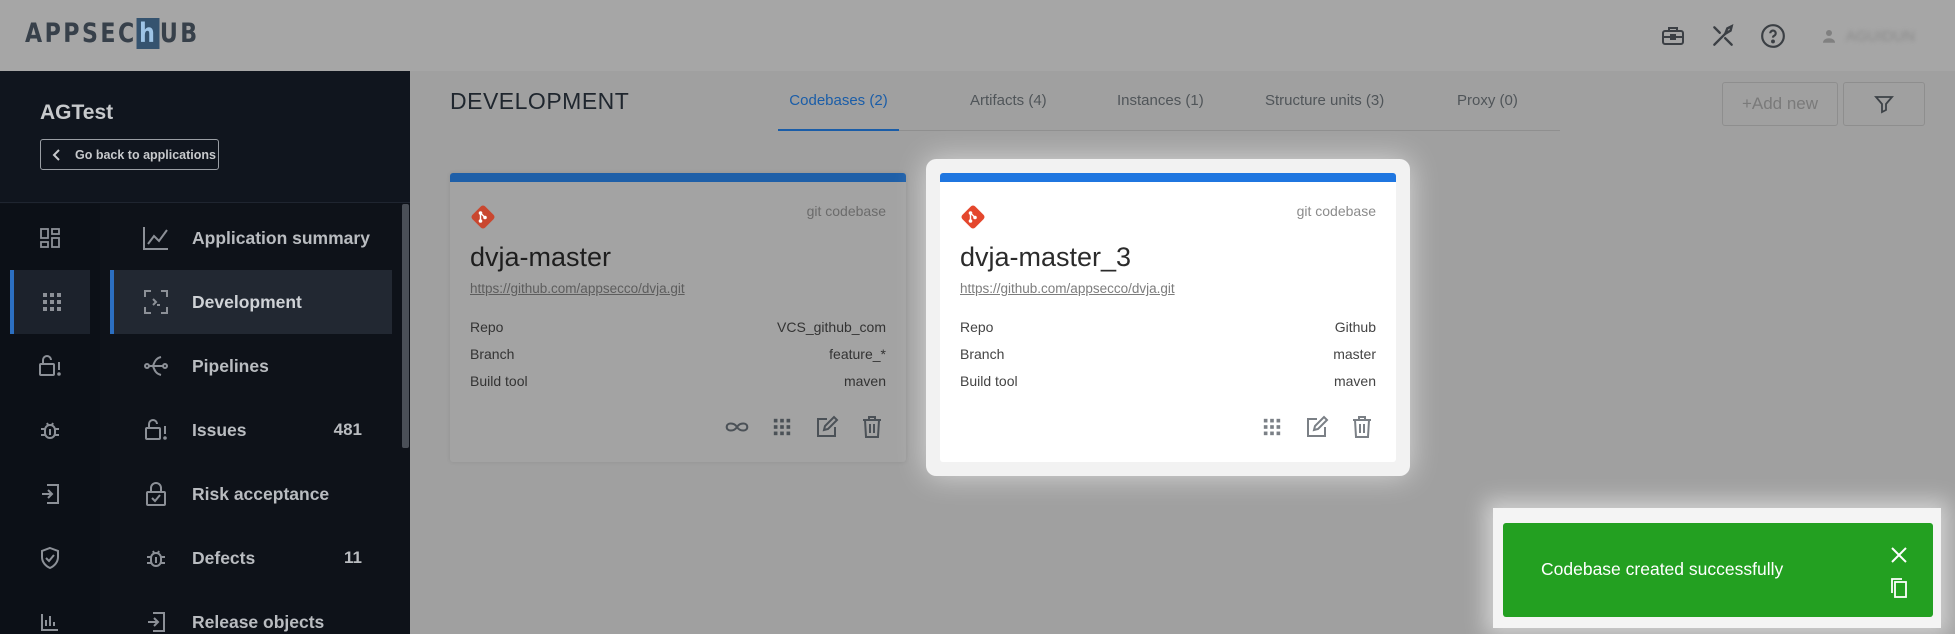 The height and width of the screenshot is (634, 1955). Describe the element at coordinates (1324, 101) in the screenshot. I see `tab-structure-units: Structure units (3)` at that location.